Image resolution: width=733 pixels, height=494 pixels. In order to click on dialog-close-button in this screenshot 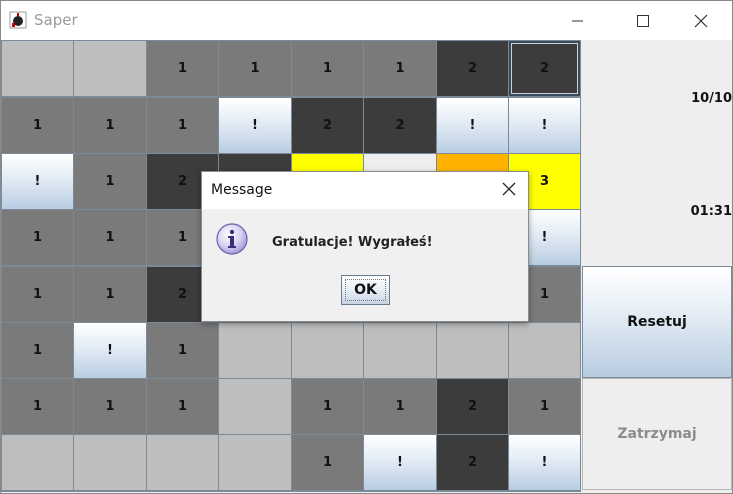, I will do `click(509, 190)`.